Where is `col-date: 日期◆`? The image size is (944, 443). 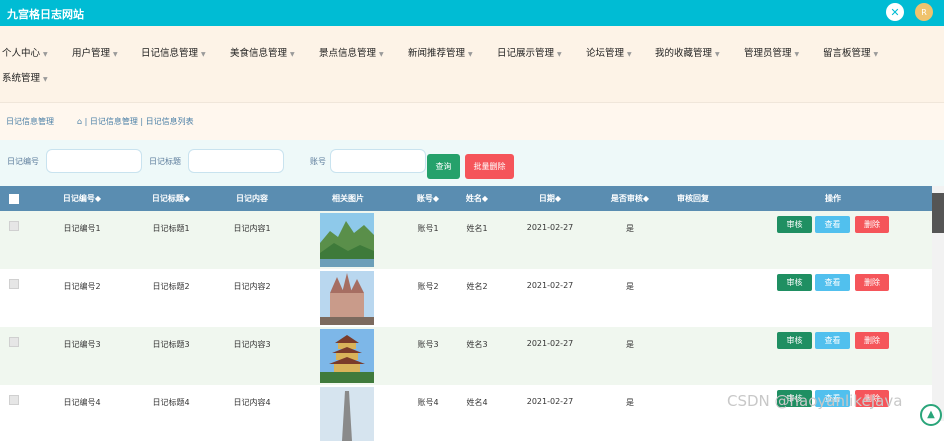
col-date: 日期◆ is located at coordinates (550, 198).